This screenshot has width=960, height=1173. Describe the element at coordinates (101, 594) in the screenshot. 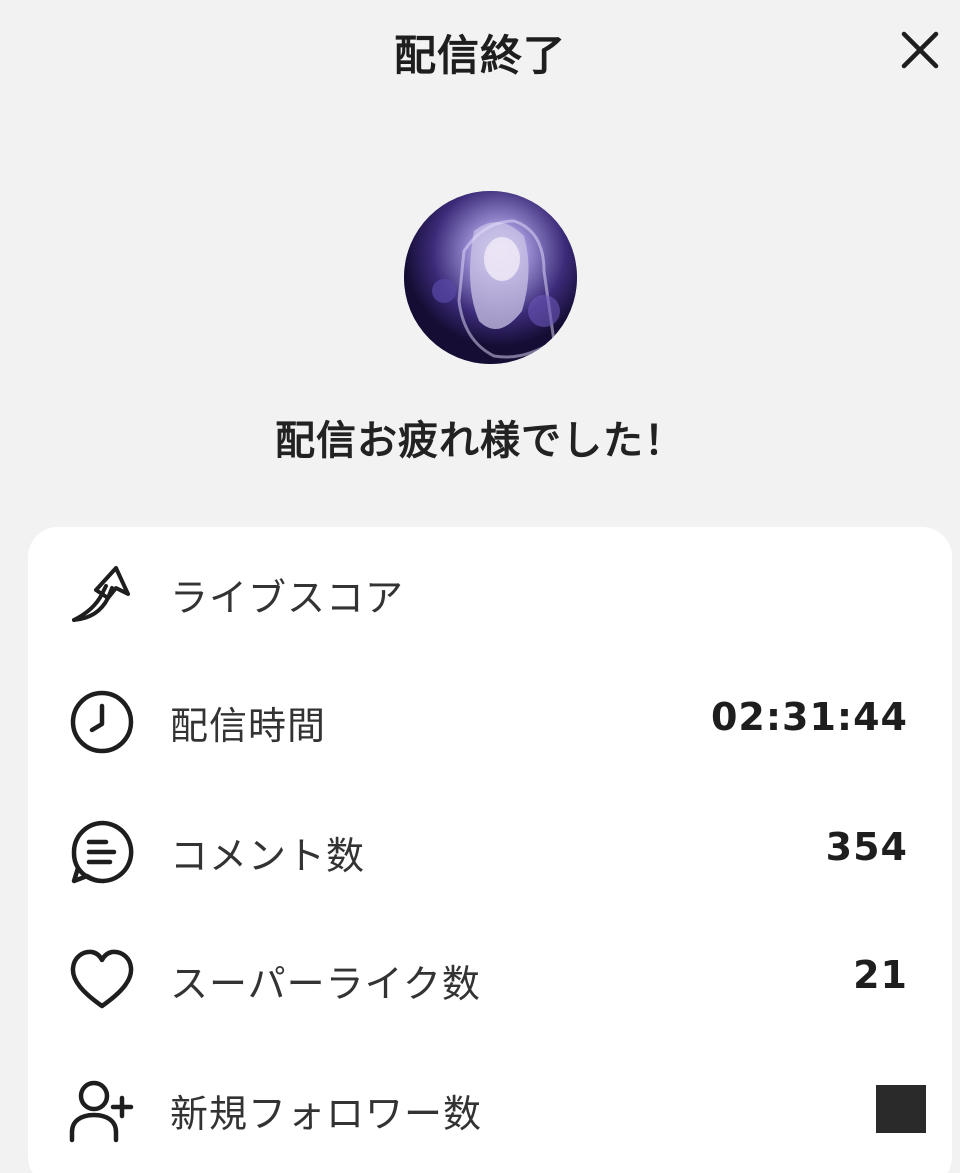

I see `upward-arrow-icon` at that location.